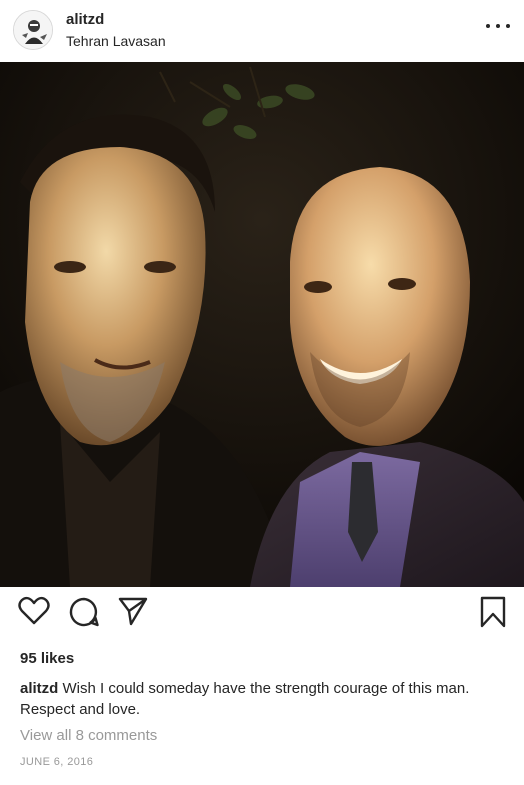  I want to click on header-location: Tehran Lavasan, so click(116, 41).